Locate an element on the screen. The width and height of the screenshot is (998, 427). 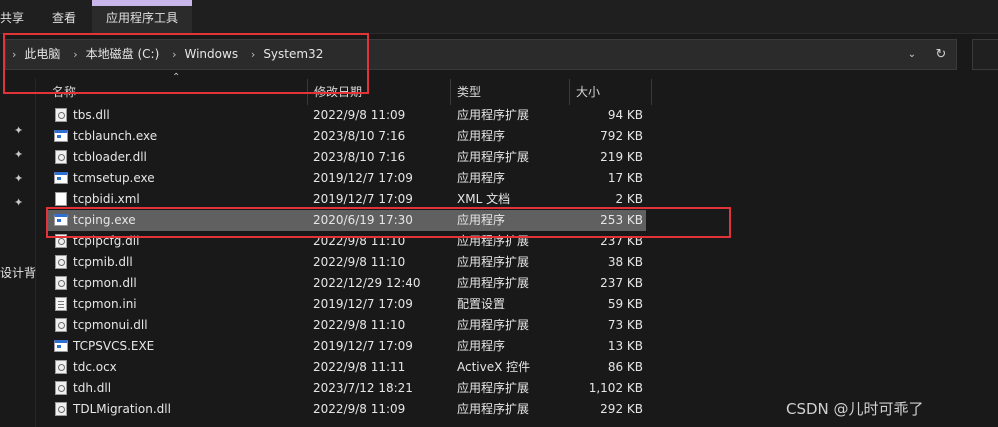
file-name: tcpmib.dll is located at coordinates (103, 262).